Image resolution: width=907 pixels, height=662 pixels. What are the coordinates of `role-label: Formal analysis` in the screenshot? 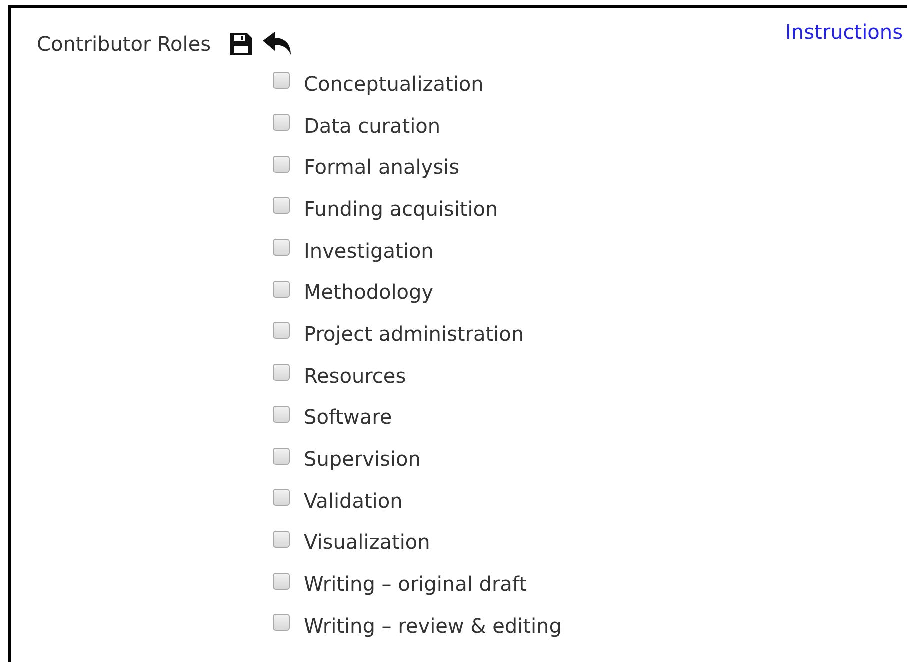 It's located at (382, 167).